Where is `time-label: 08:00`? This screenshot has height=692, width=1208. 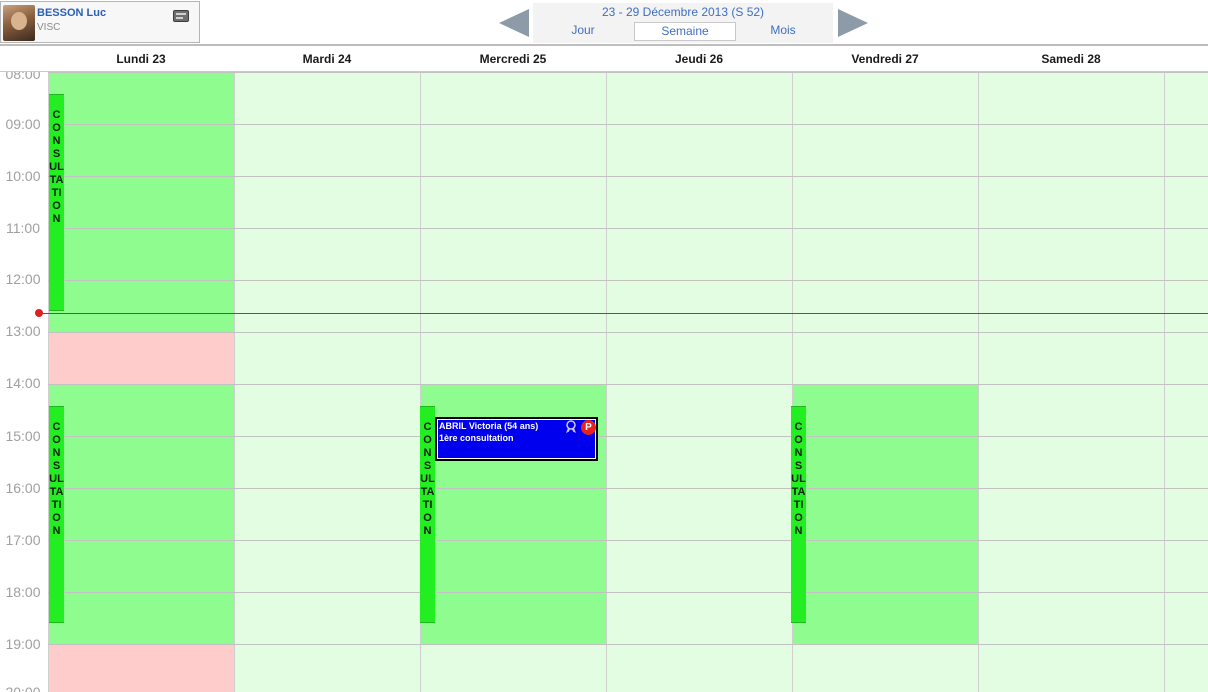 time-label: 08:00 is located at coordinates (23, 77).